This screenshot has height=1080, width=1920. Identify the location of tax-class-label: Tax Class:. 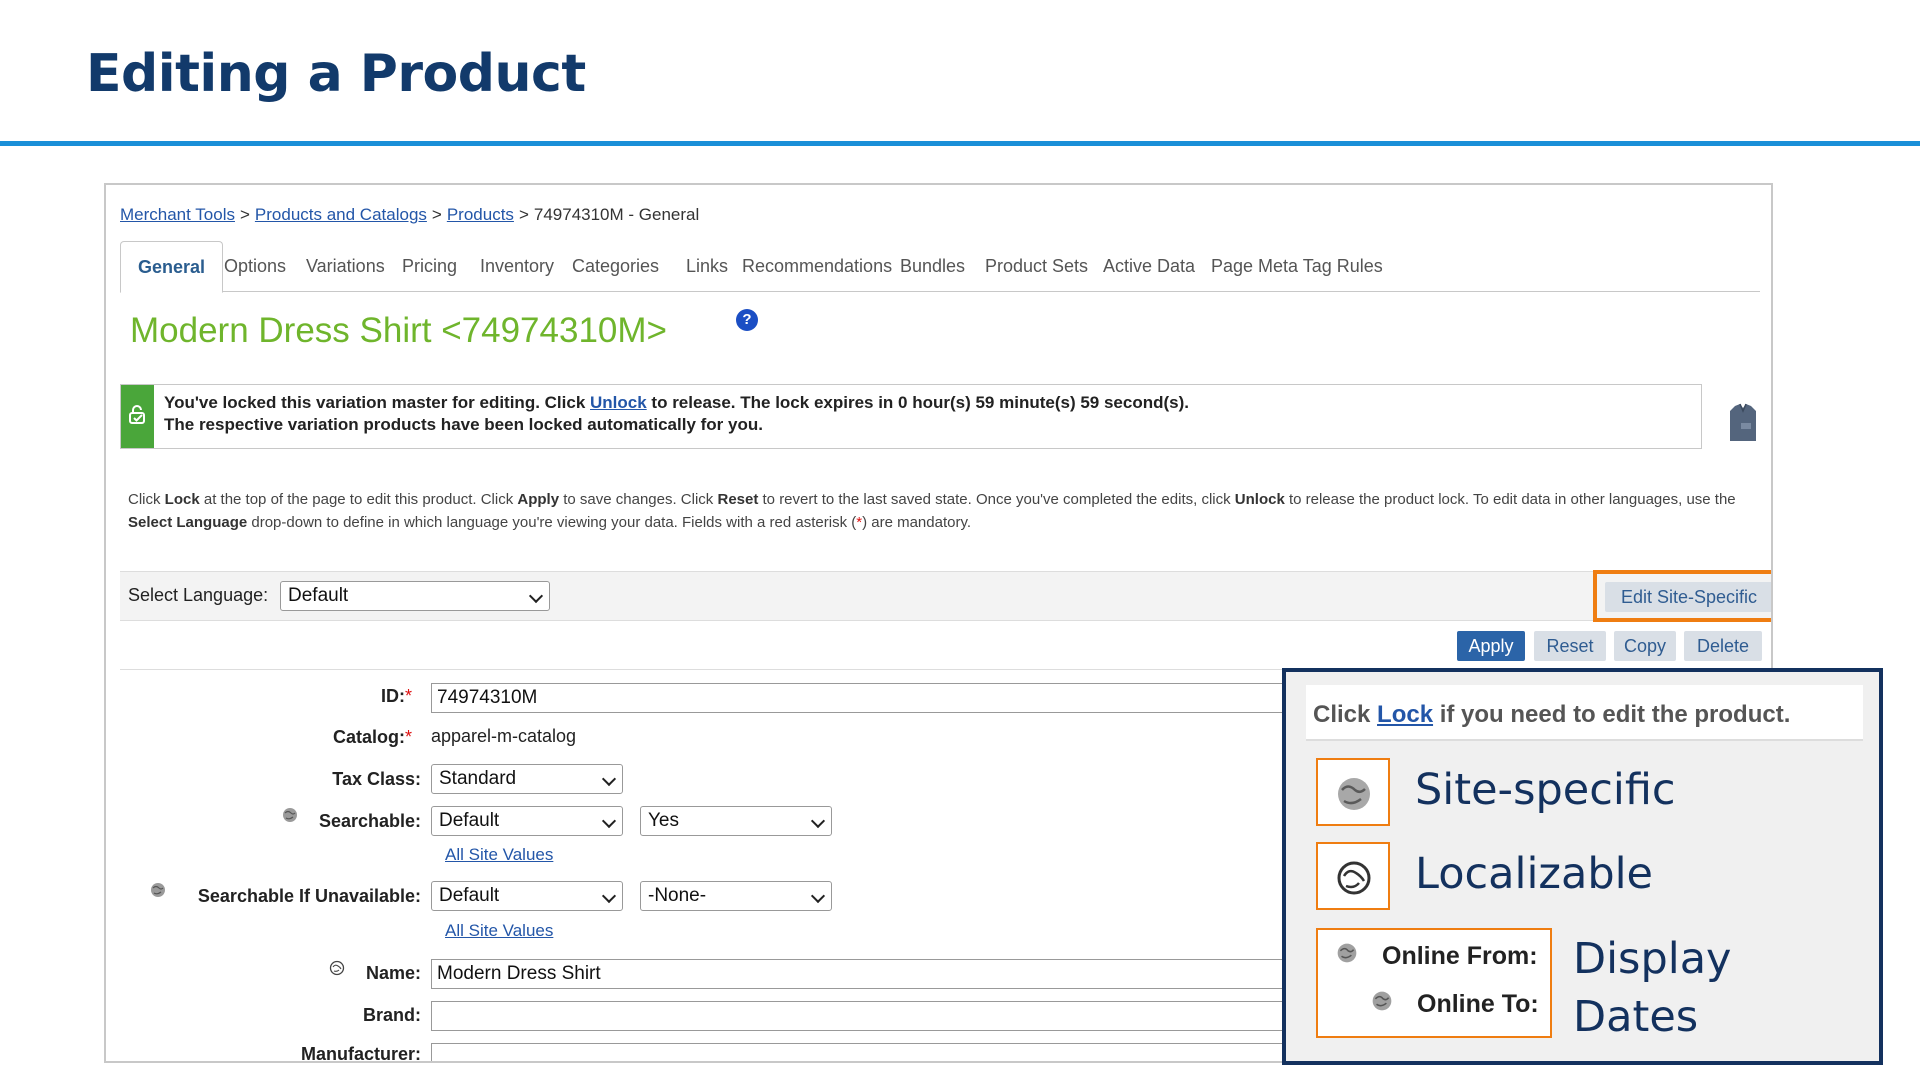
(376, 779).